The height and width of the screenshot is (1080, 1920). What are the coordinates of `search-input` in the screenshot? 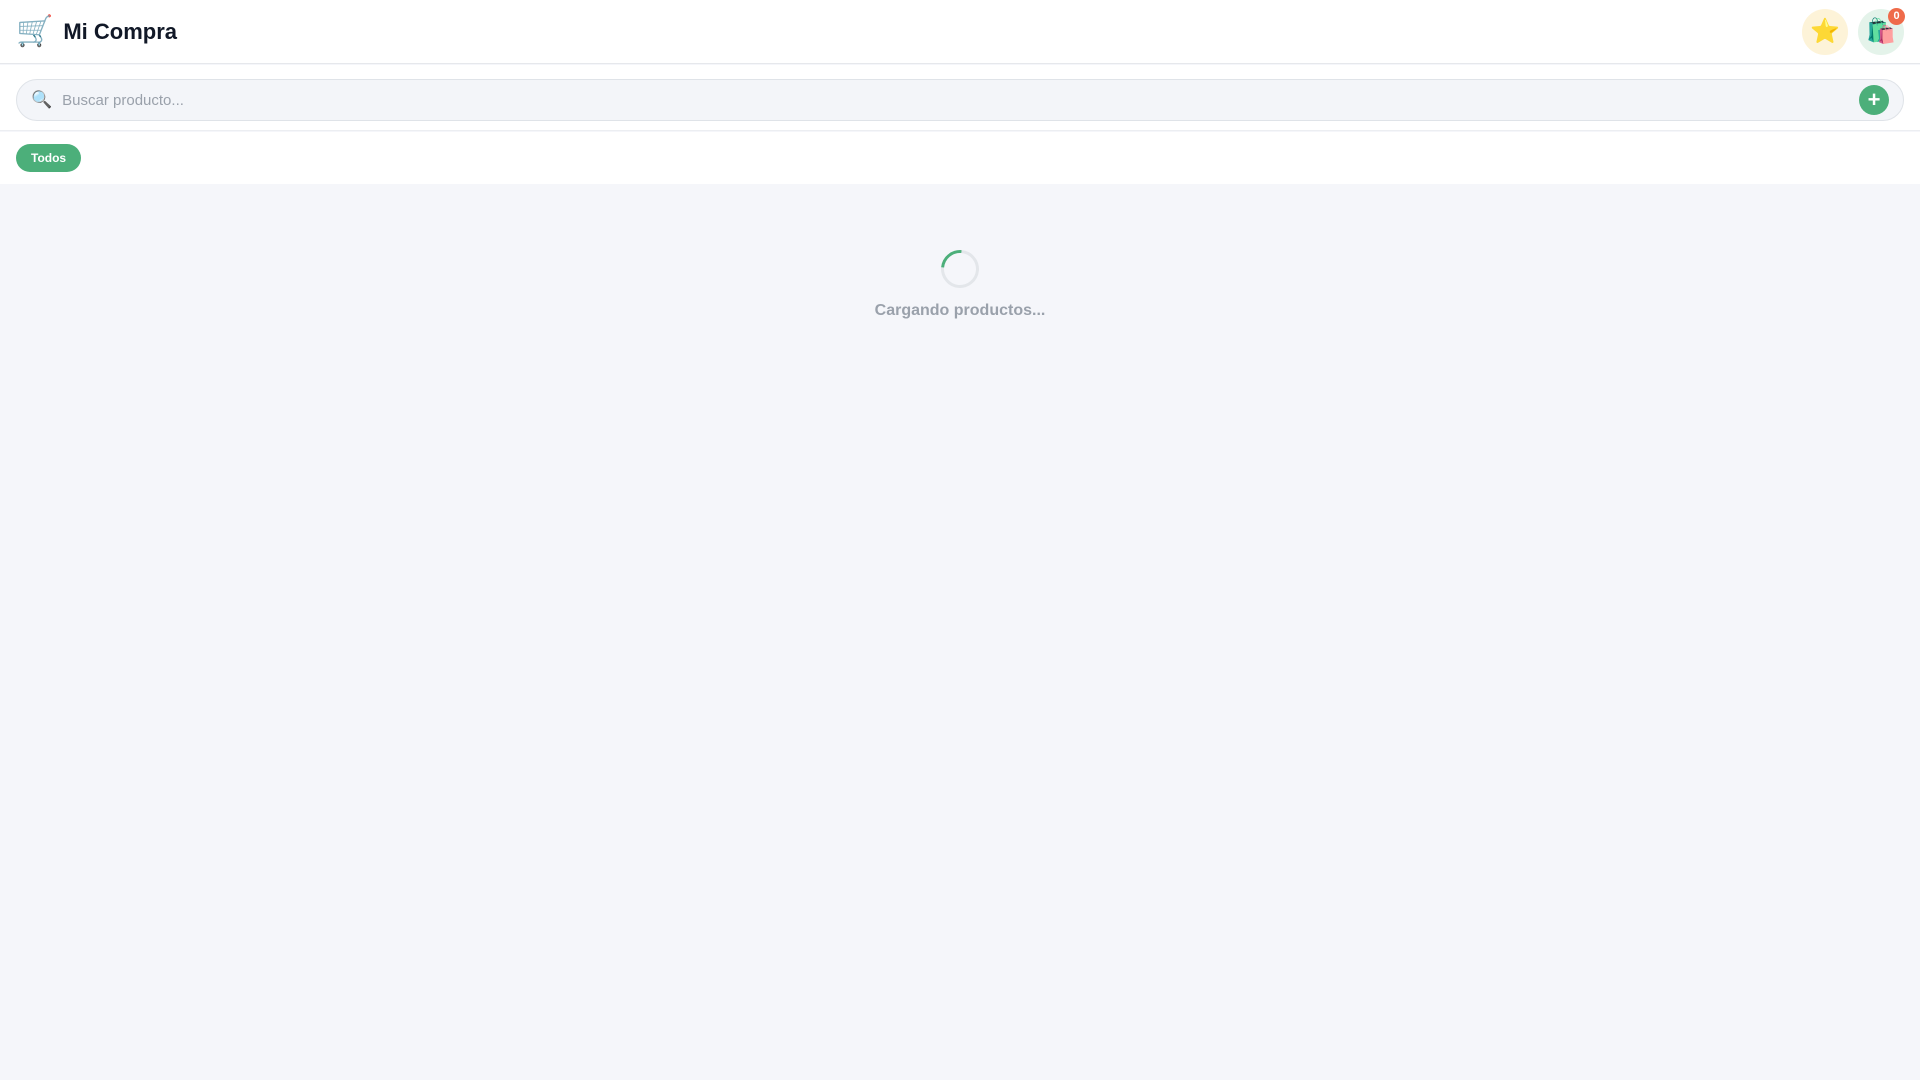 It's located at (960, 100).